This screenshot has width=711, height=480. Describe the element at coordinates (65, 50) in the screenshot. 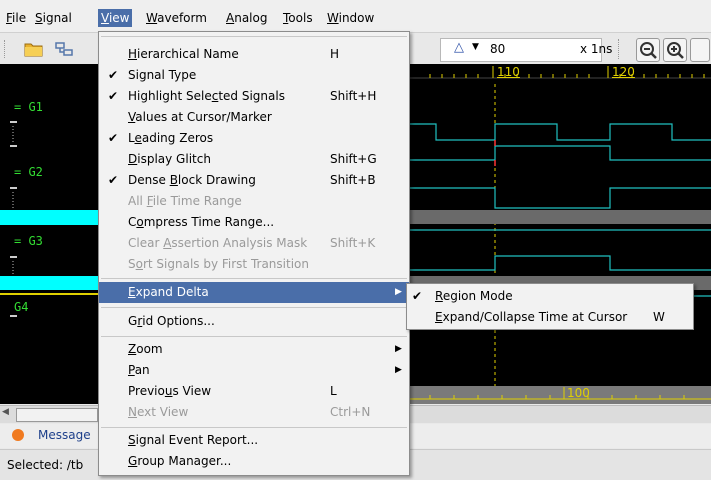

I see `hierarchy-icon` at that location.